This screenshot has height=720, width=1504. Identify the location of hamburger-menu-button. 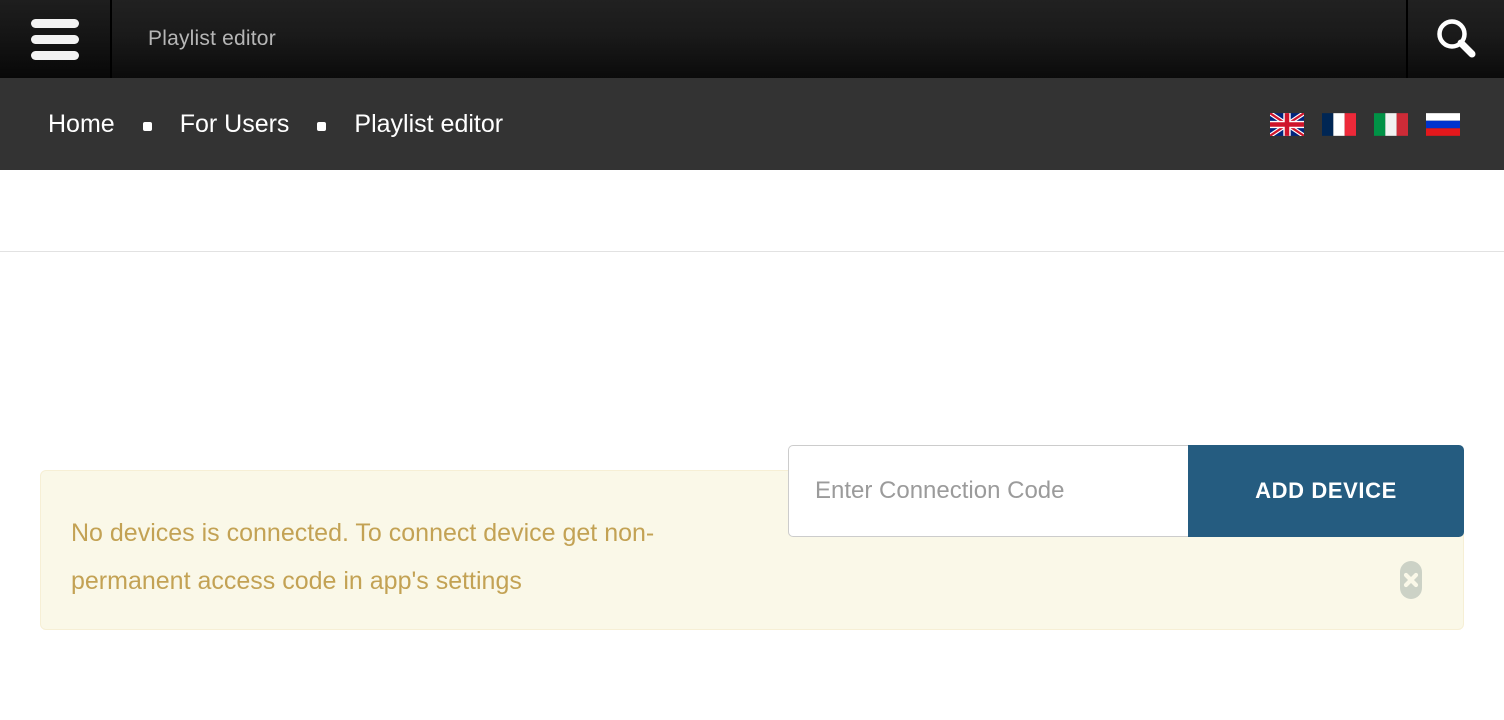
(56, 39).